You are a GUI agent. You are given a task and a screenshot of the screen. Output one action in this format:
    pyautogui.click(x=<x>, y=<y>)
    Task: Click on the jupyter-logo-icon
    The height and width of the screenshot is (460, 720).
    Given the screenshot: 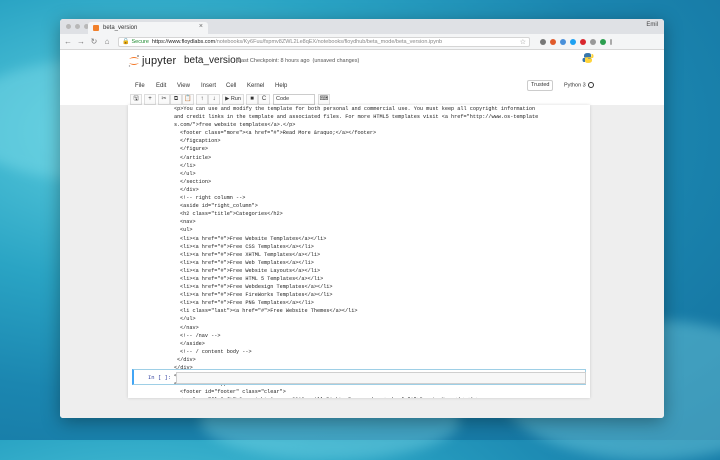 What is the action you would take?
    pyautogui.click(x=134, y=61)
    